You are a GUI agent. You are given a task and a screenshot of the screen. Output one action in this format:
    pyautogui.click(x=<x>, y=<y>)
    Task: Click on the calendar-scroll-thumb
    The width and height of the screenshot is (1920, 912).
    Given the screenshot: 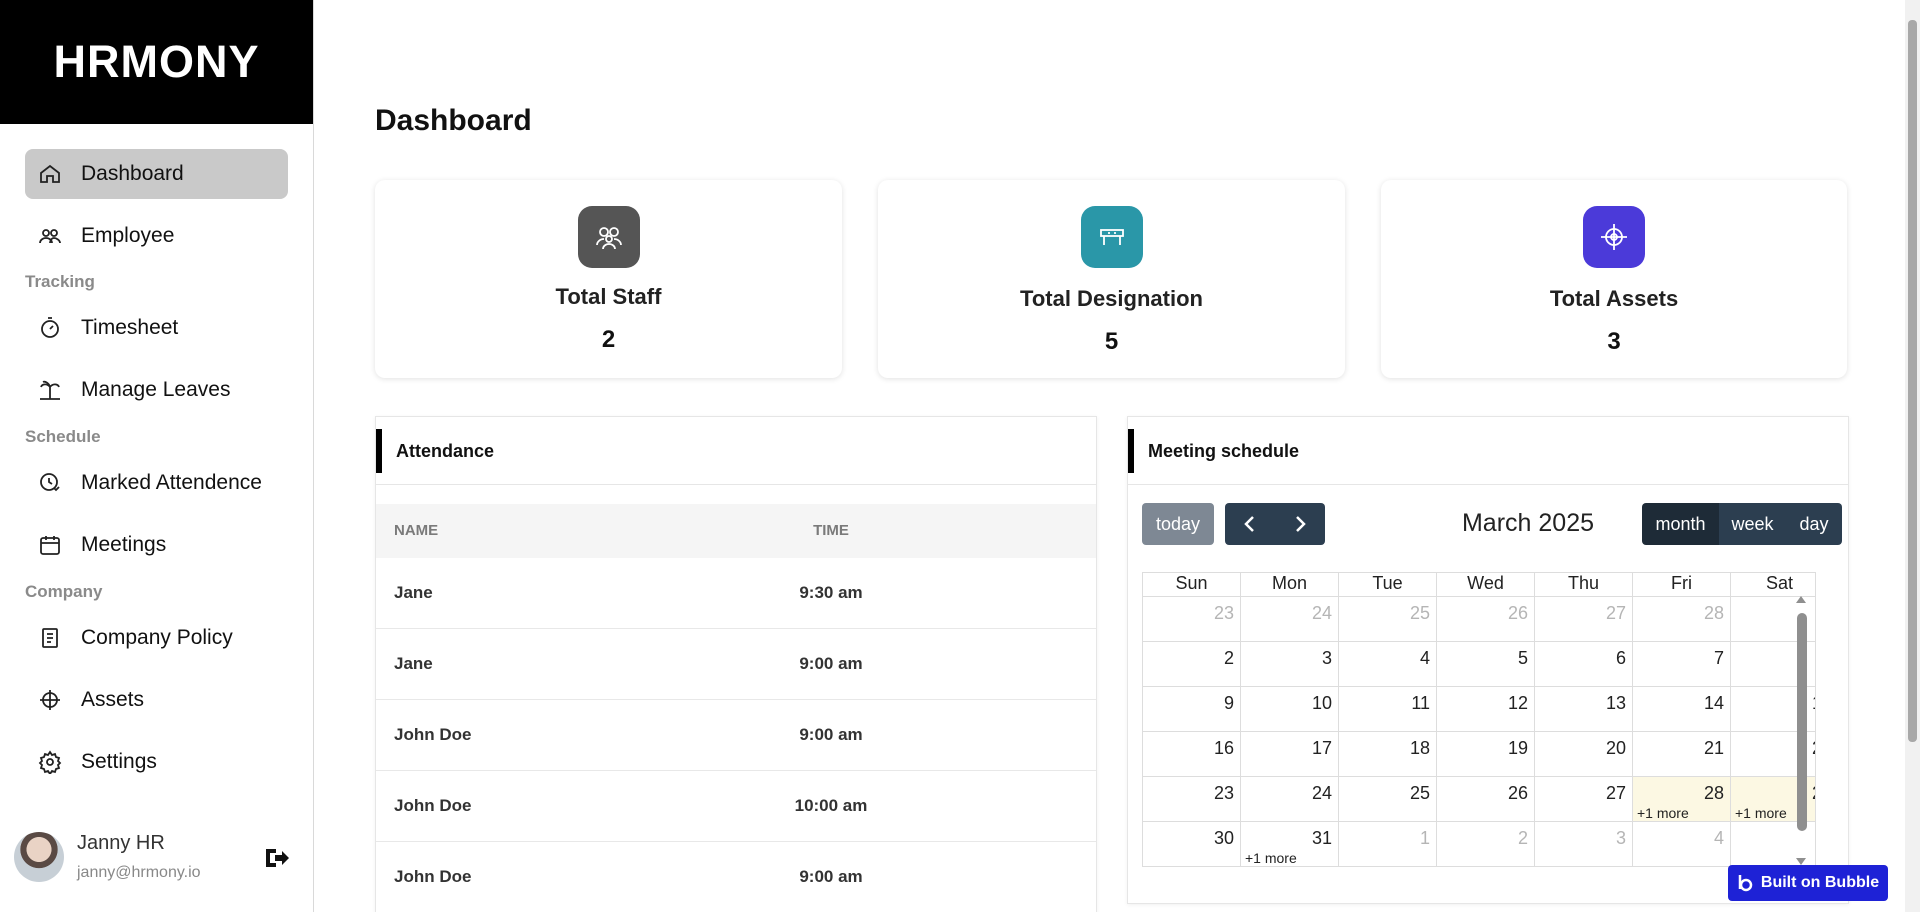 What is the action you would take?
    pyautogui.click(x=1802, y=722)
    